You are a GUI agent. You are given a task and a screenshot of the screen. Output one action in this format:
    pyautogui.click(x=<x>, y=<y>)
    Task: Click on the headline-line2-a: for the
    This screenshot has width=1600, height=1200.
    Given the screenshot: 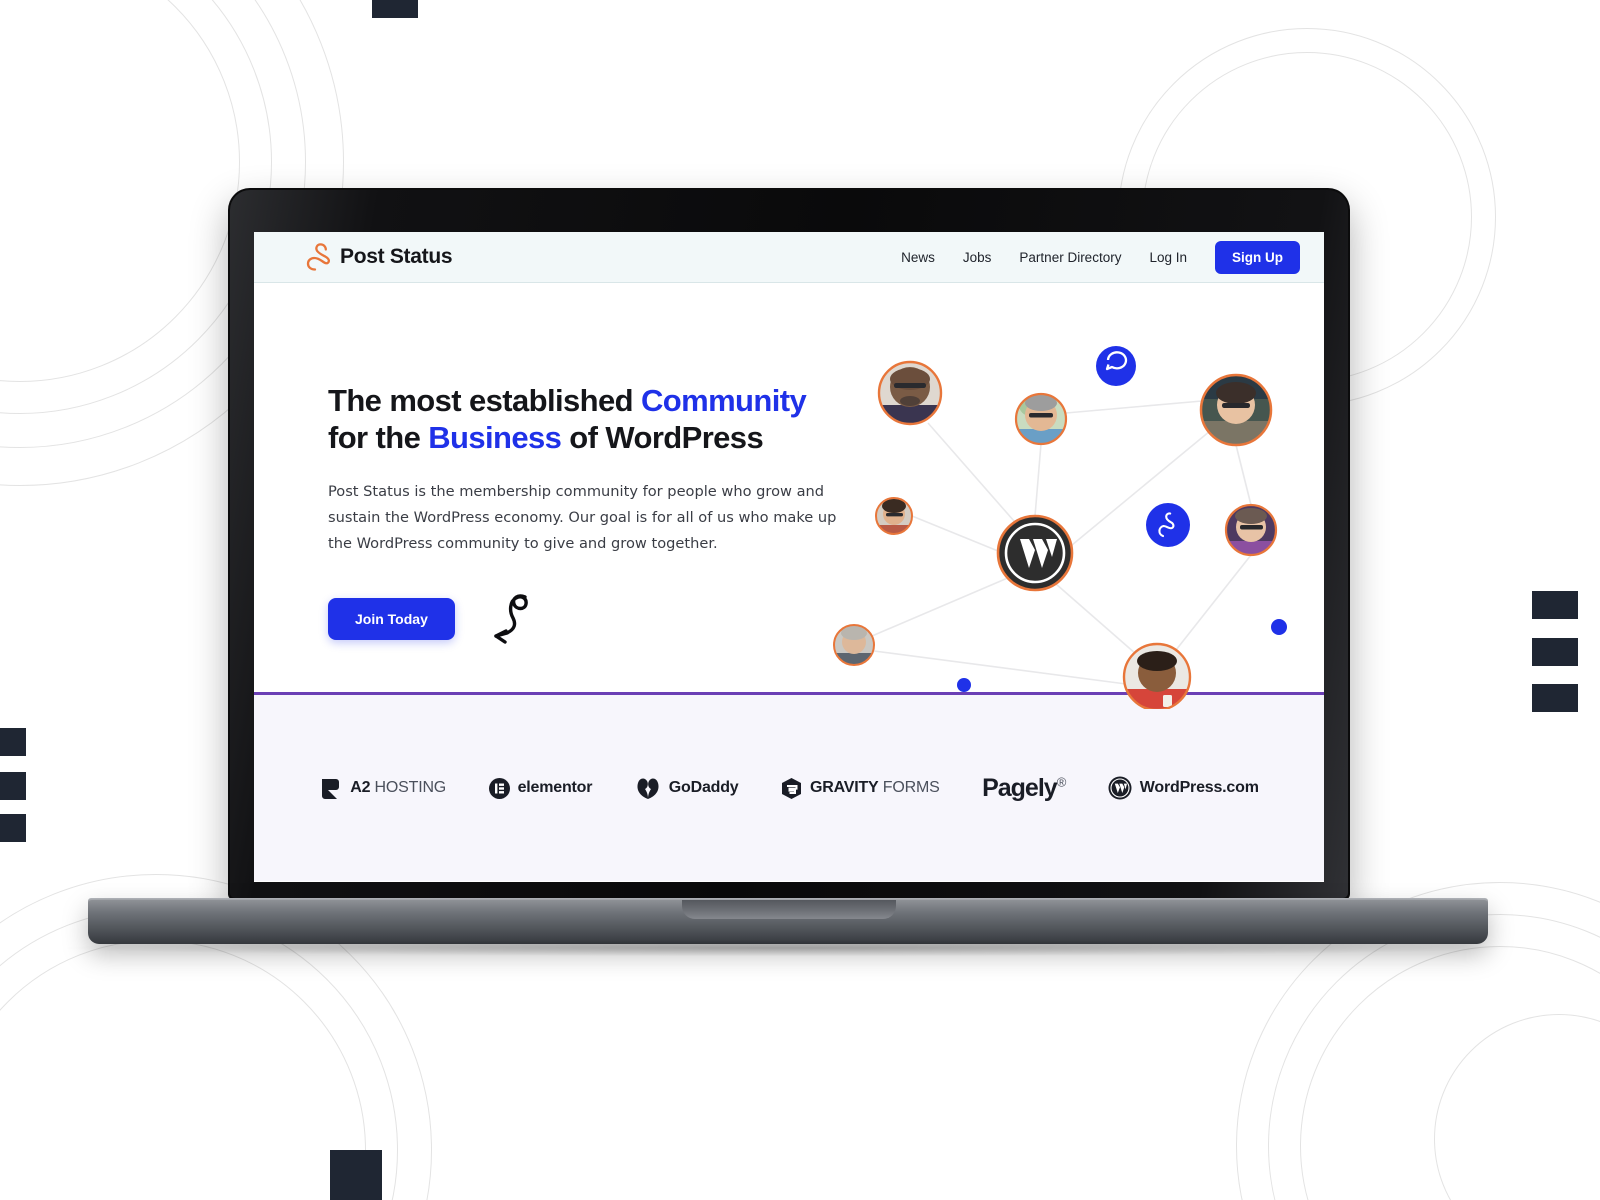 What is the action you would take?
    pyautogui.click(x=378, y=437)
    